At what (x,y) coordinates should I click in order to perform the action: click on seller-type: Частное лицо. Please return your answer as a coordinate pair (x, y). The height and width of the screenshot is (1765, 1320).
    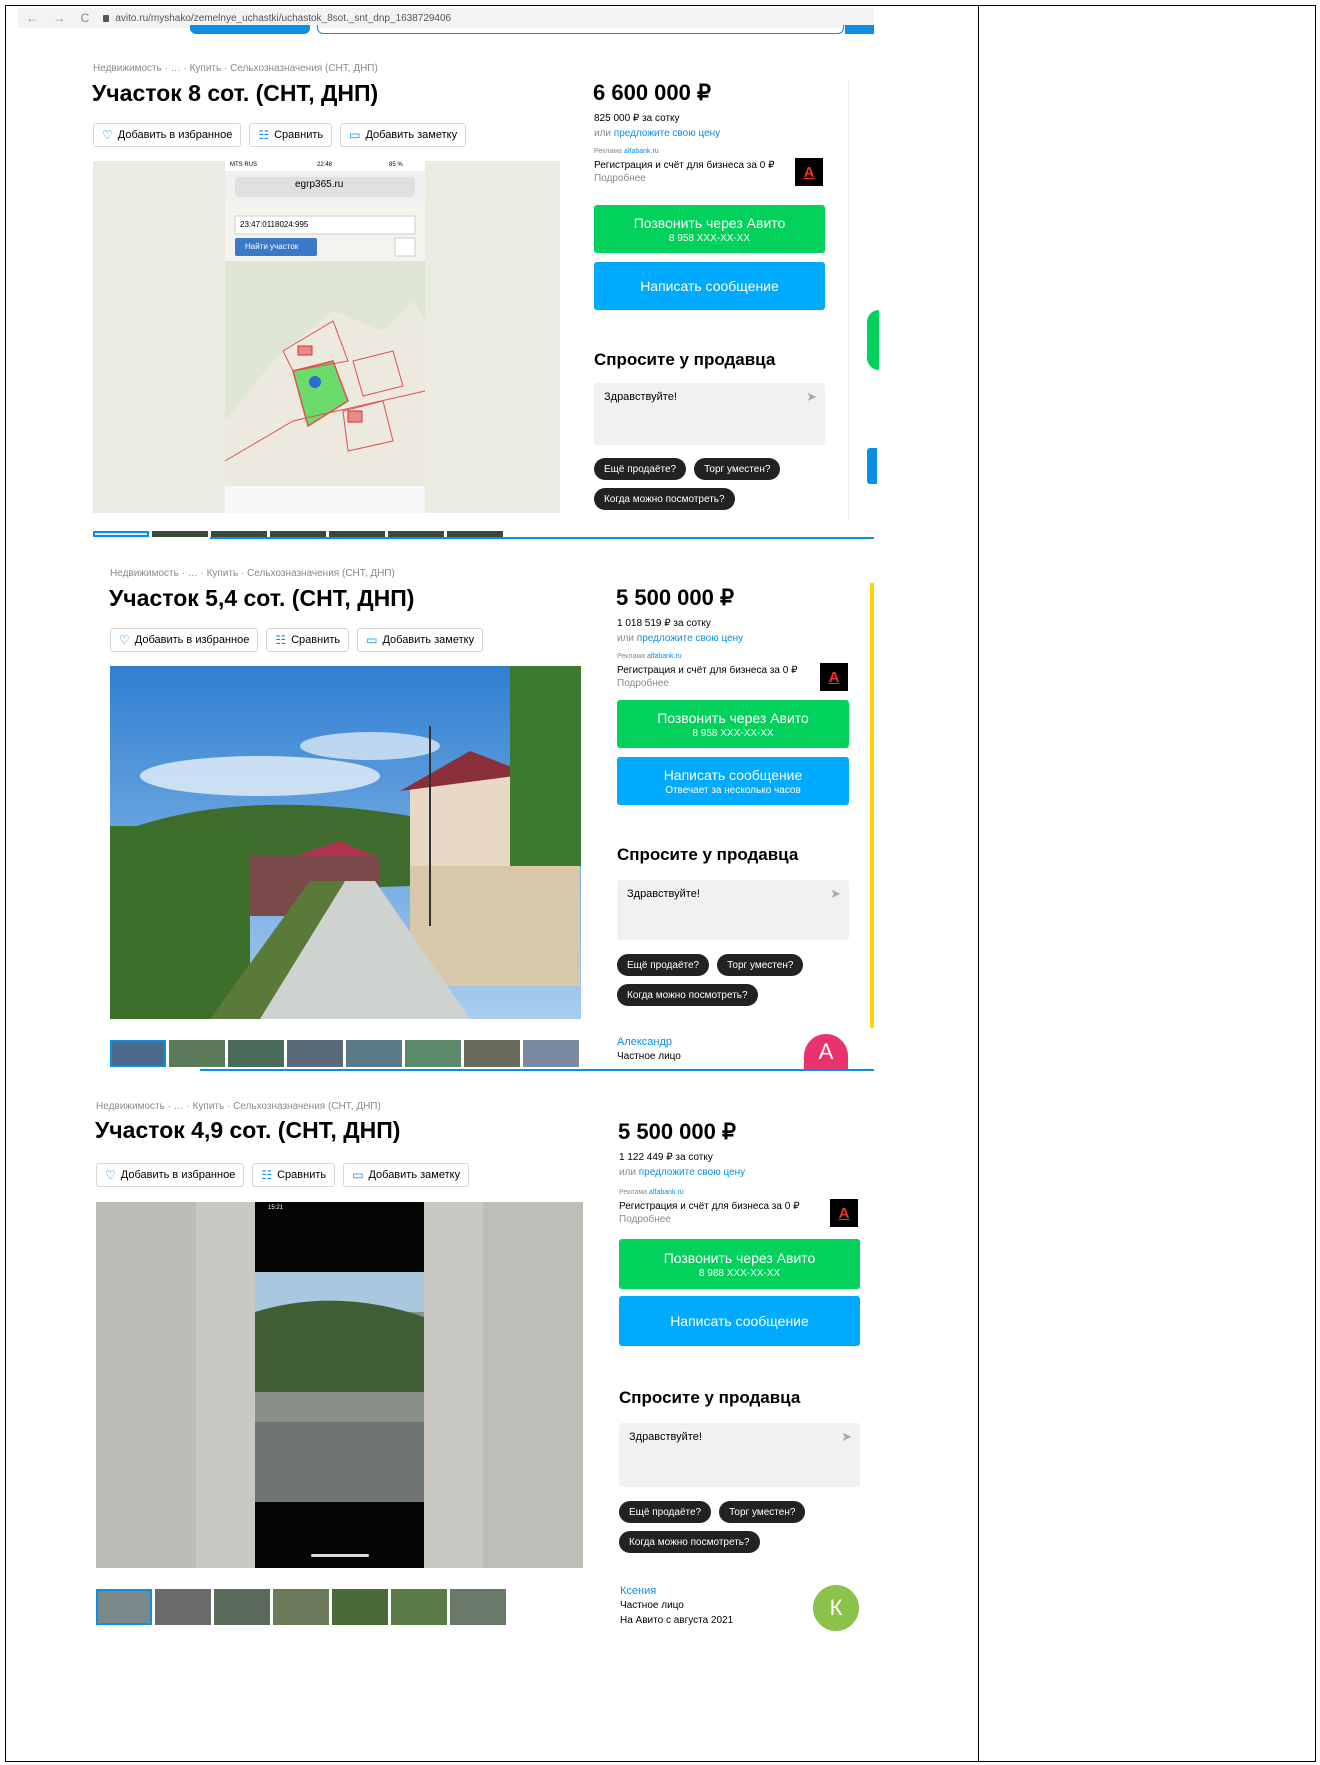
    Looking at the image, I should click on (652, 1605).